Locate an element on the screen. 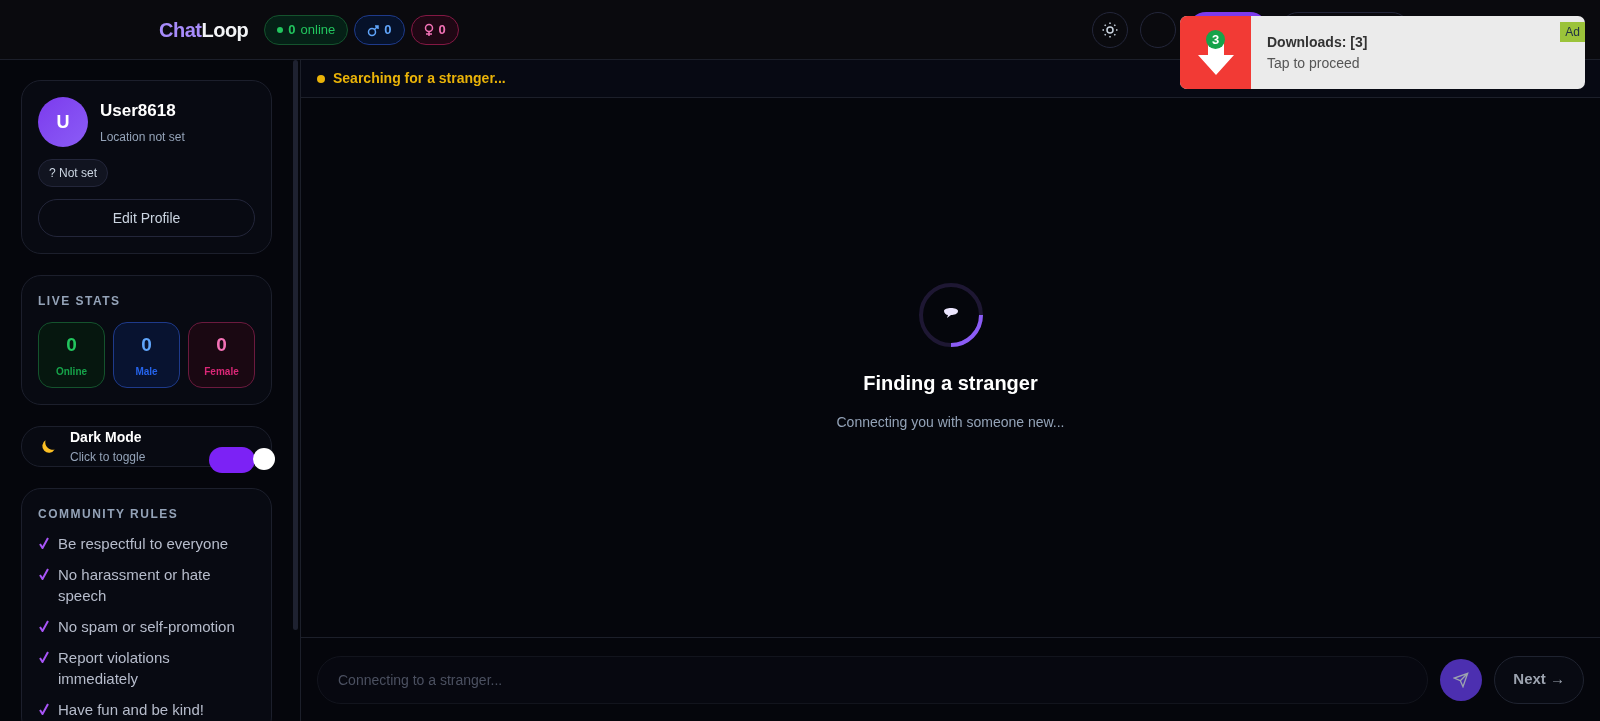 This screenshot has height=721, width=1600. send-icon is located at coordinates (1461, 679).